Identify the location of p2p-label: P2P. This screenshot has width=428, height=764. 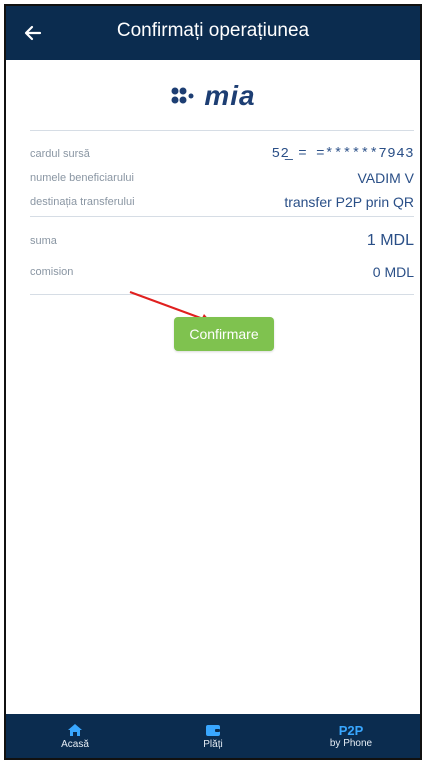
(351, 730).